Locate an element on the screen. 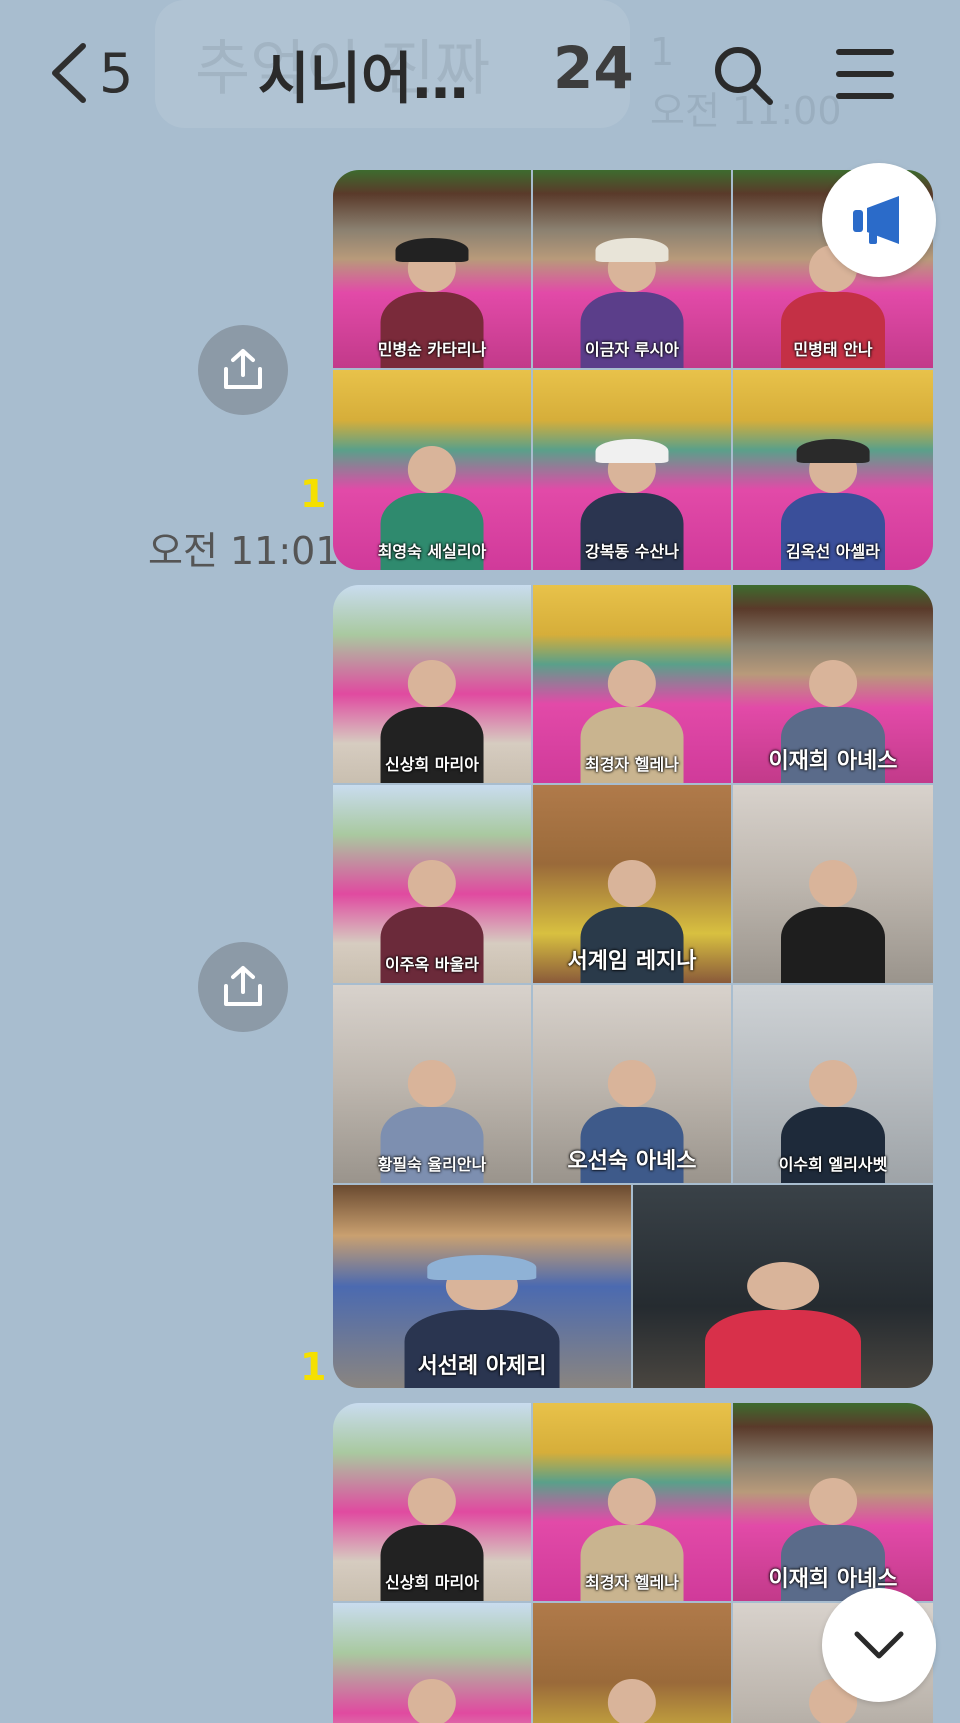 The height and width of the screenshot is (1723, 960). photo-thumbnail: 황필숙 율리안나 is located at coordinates (432, 1084).